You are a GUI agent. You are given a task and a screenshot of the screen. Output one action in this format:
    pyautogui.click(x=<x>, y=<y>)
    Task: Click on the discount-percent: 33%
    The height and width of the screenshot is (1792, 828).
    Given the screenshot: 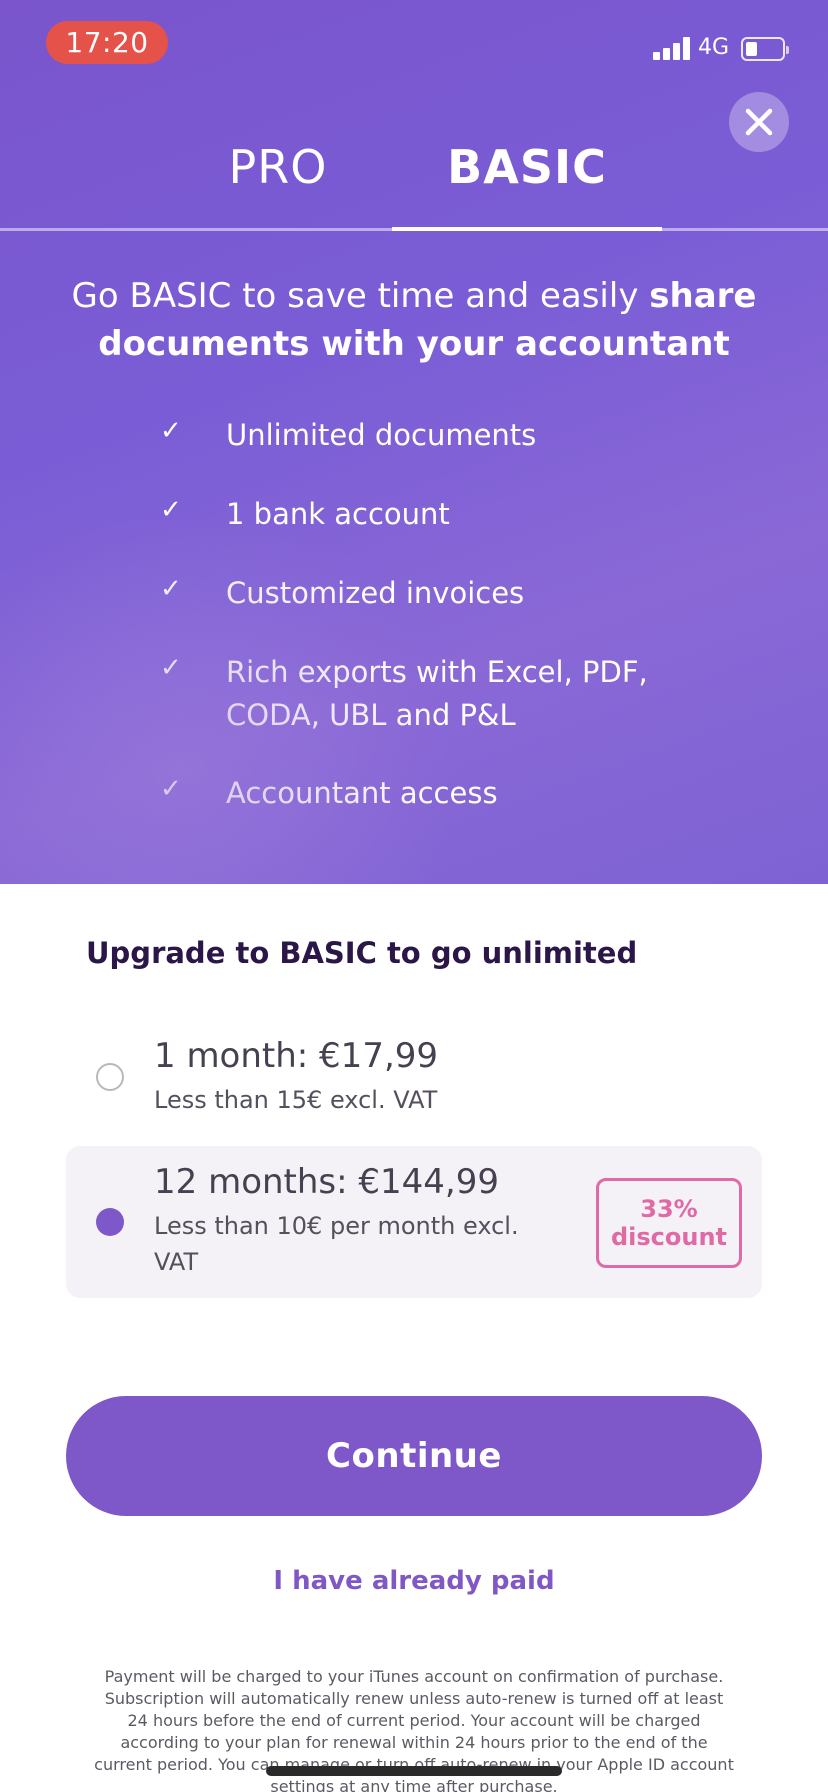 What is the action you would take?
    pyautogui.click(x=669, y=1209)
    